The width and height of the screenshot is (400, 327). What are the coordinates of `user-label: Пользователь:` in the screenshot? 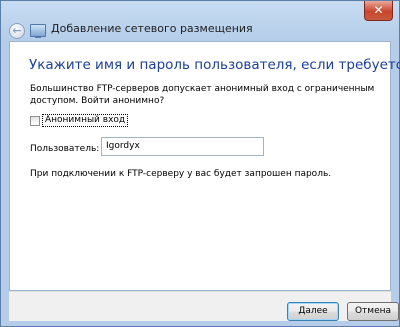 It's located at (65, 149).